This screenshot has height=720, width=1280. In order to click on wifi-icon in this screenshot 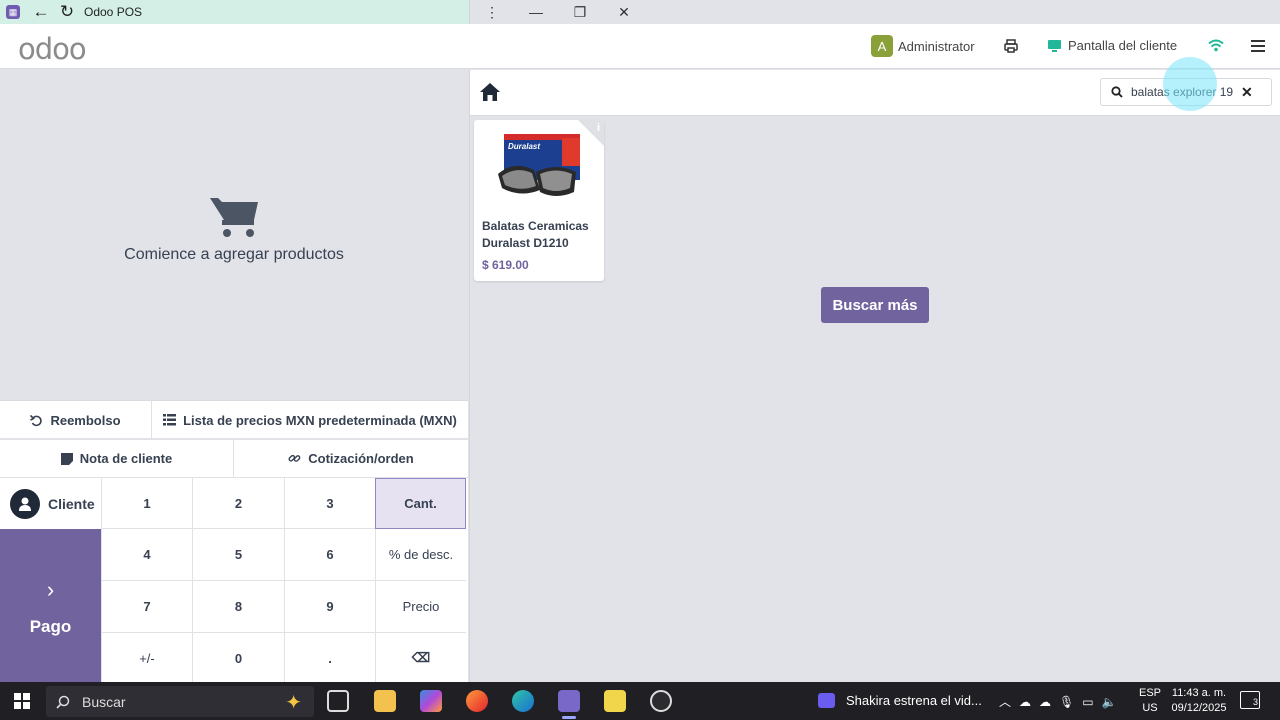, I will do `click(1216, 45)`.